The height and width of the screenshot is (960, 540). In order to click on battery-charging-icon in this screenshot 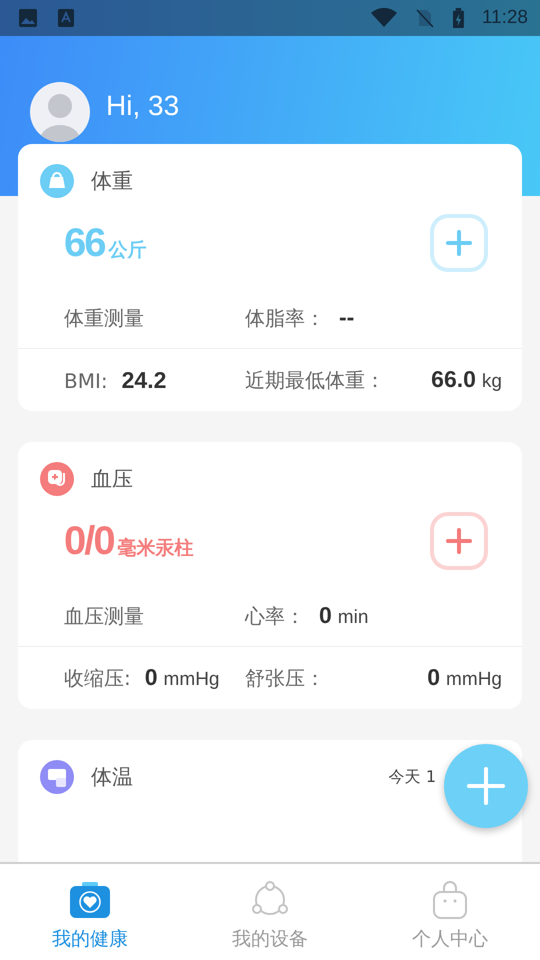, I will do `click(458, 18)`.